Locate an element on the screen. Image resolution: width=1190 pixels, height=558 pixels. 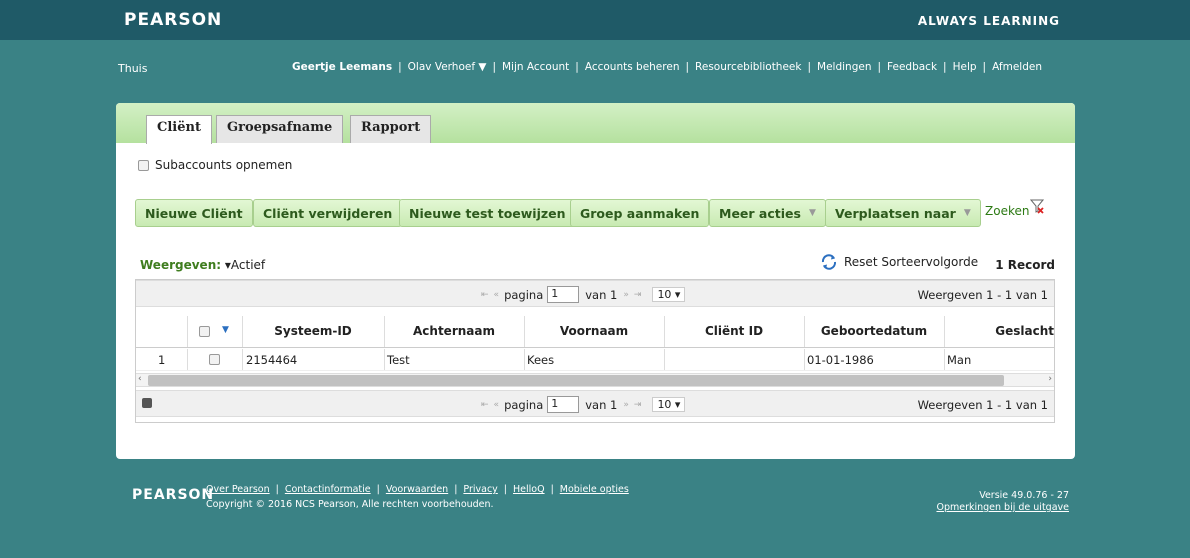
col-voornaam: Voornaam is located at coordinates (594, 331).